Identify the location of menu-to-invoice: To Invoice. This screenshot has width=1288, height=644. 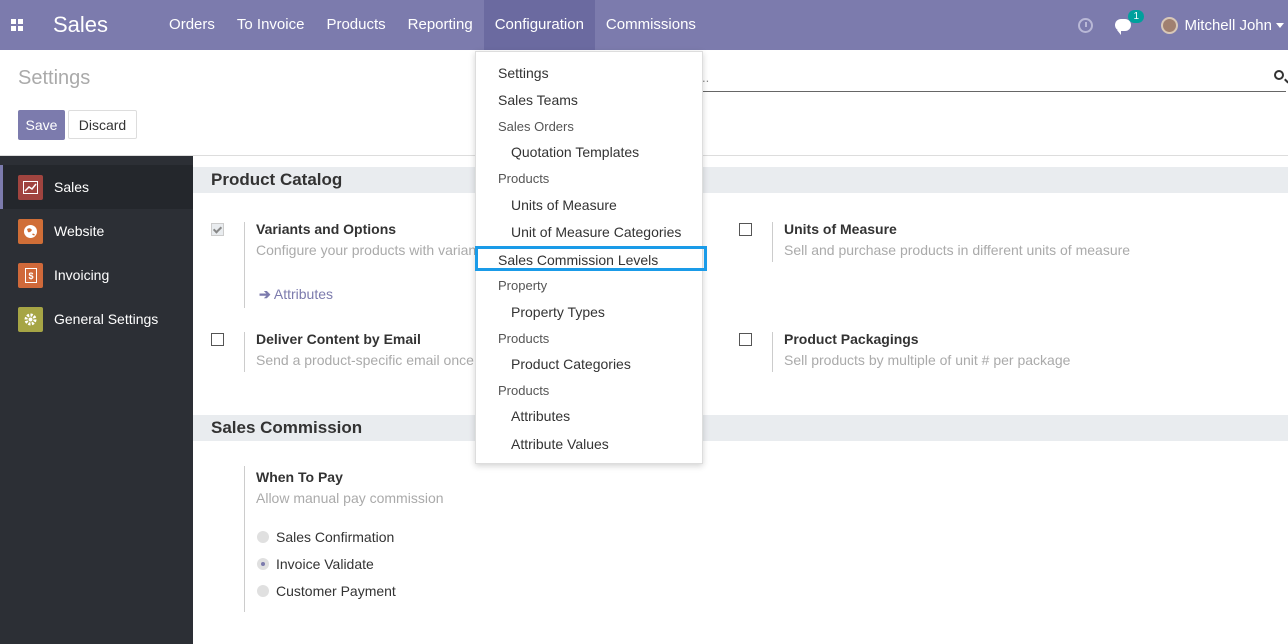
(271, 25).